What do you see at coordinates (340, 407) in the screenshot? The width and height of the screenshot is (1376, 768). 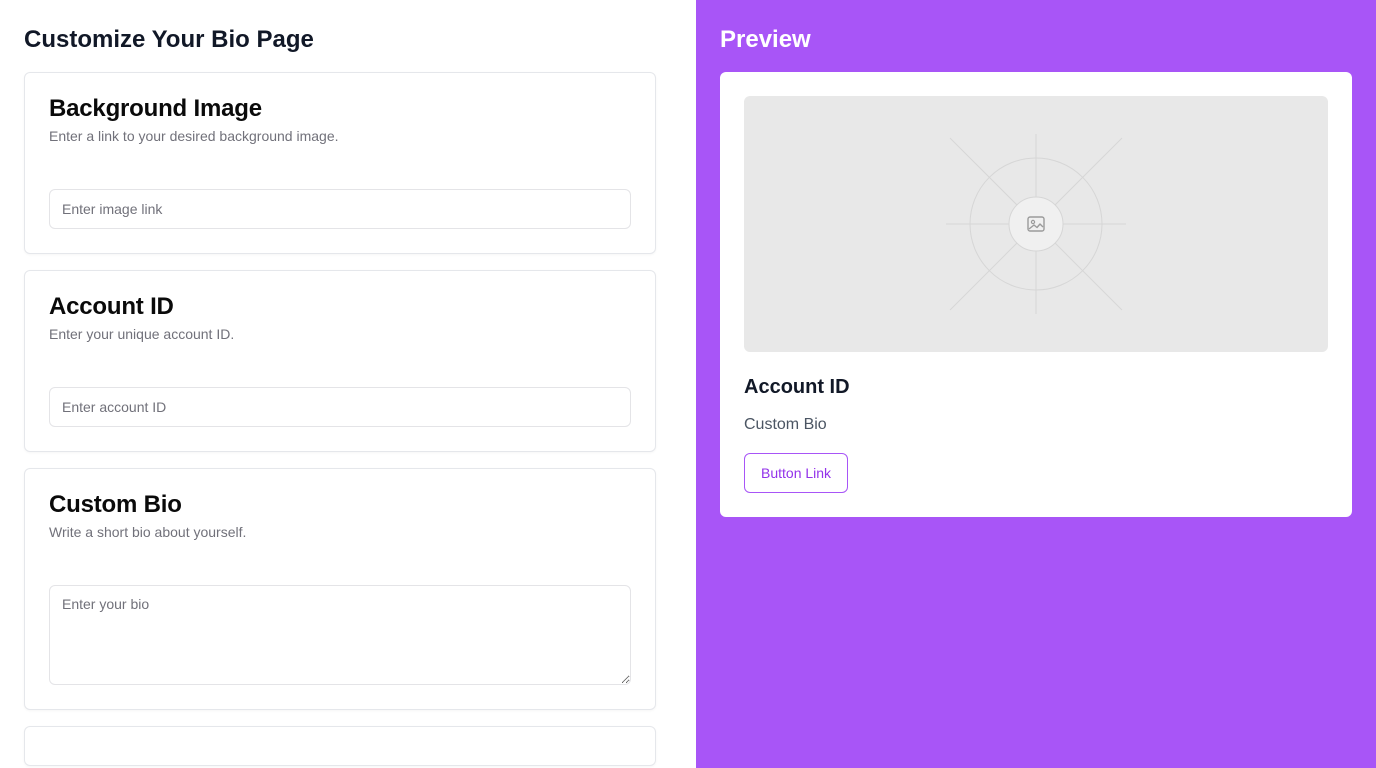 I see `account-id-input` at bounding box center [340, 407].